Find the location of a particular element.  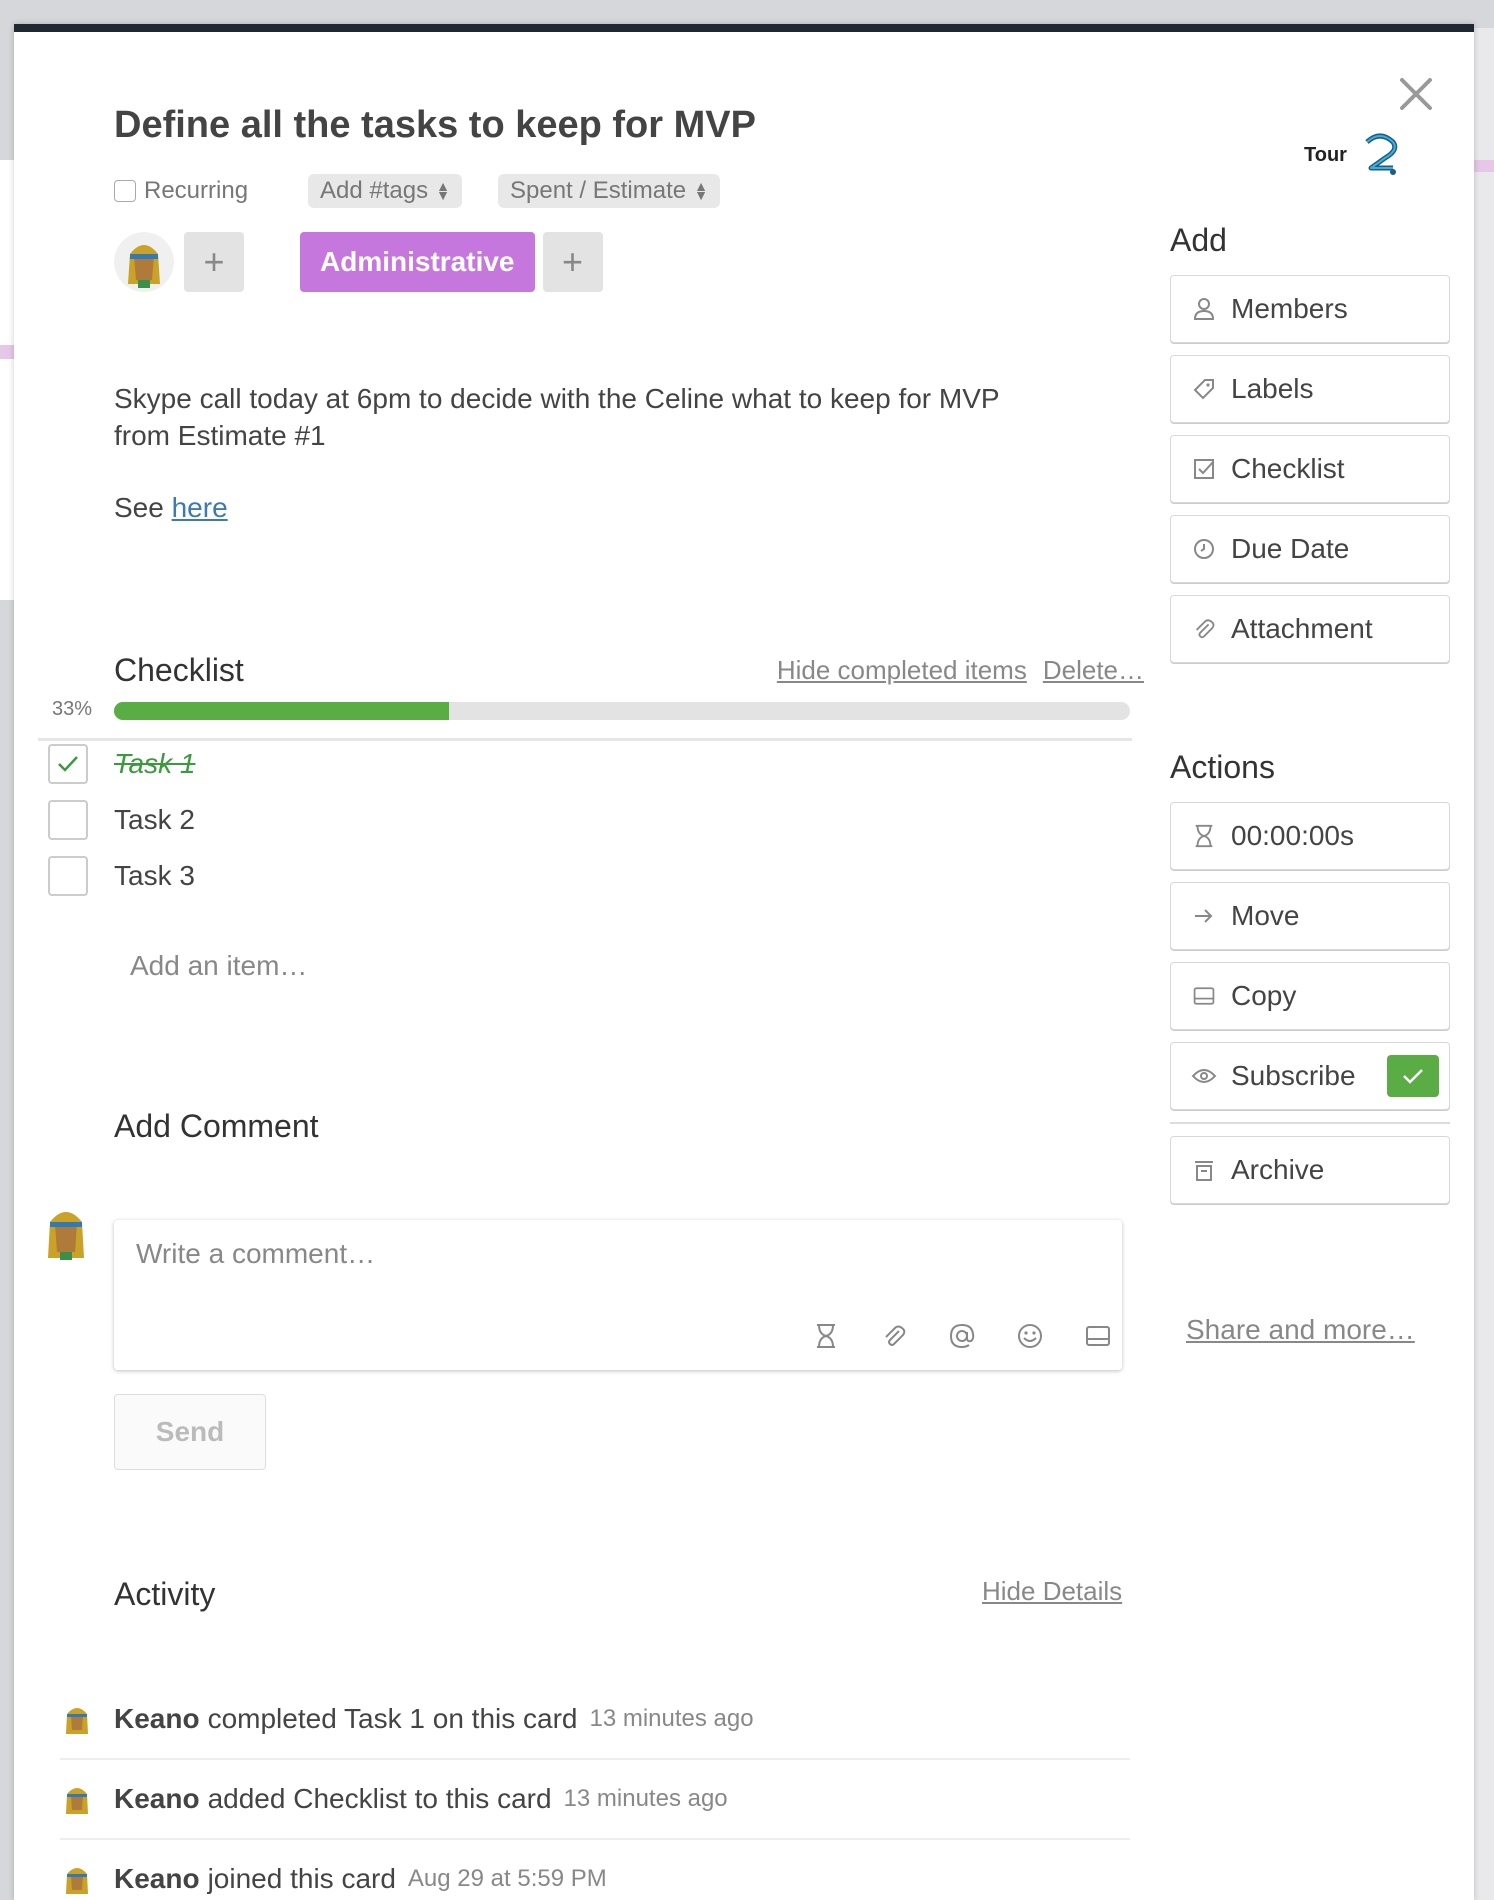

checklist-item-label: Task 3 is located at coordinates (154, 876).